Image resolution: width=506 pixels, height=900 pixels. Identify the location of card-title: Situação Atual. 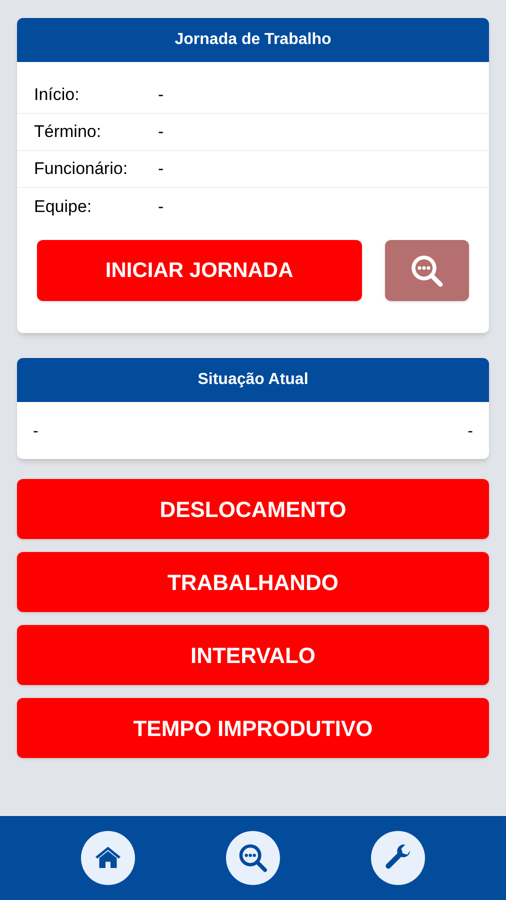
(253, 380).